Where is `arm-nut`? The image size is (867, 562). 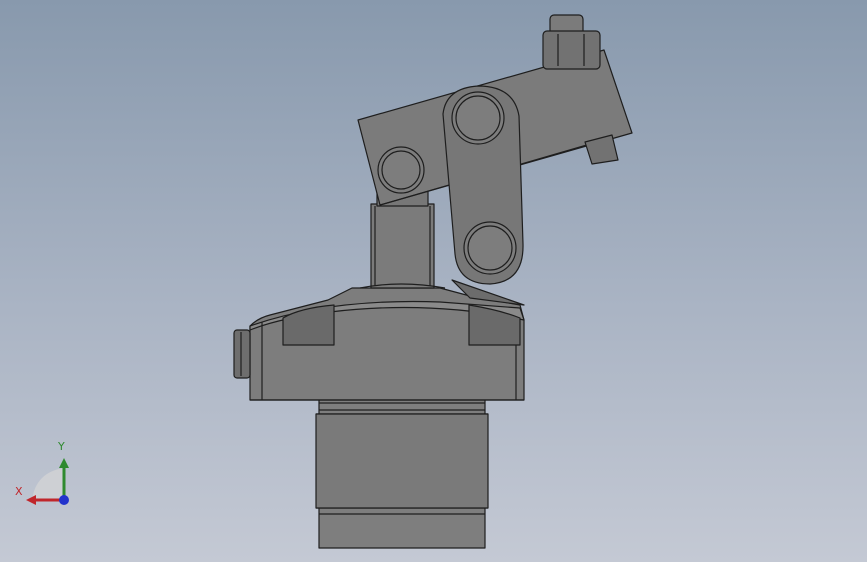
arm-nut is located at coordinates (571, 50).